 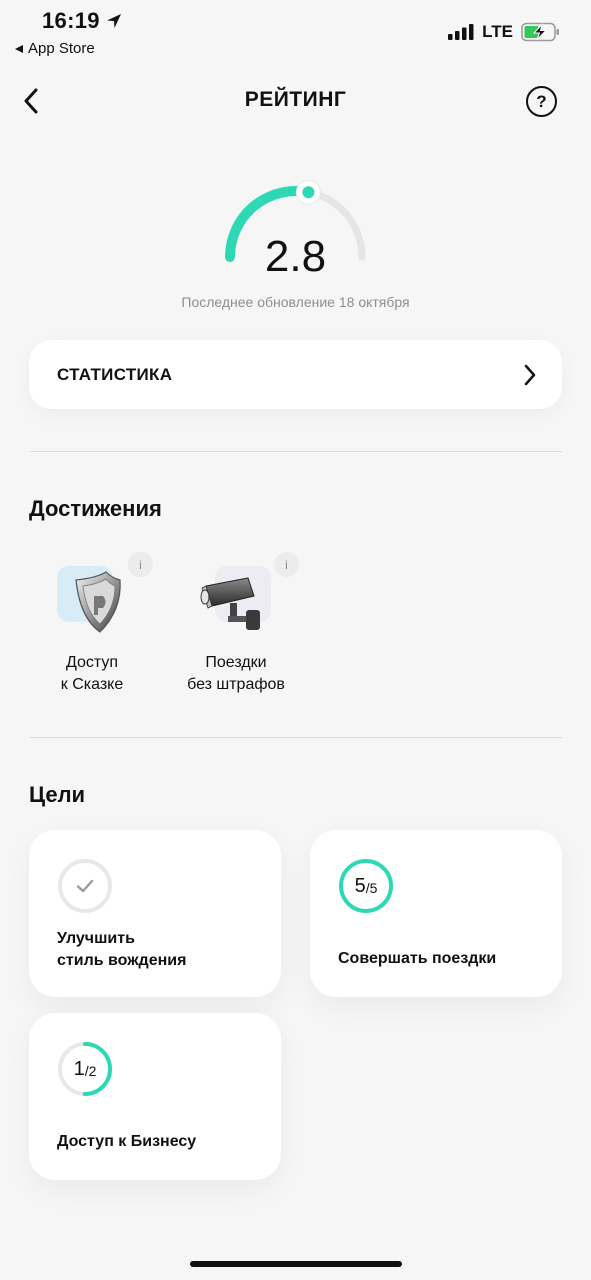 I want to click on back-triangle-icon, so click(x=19, y=48).